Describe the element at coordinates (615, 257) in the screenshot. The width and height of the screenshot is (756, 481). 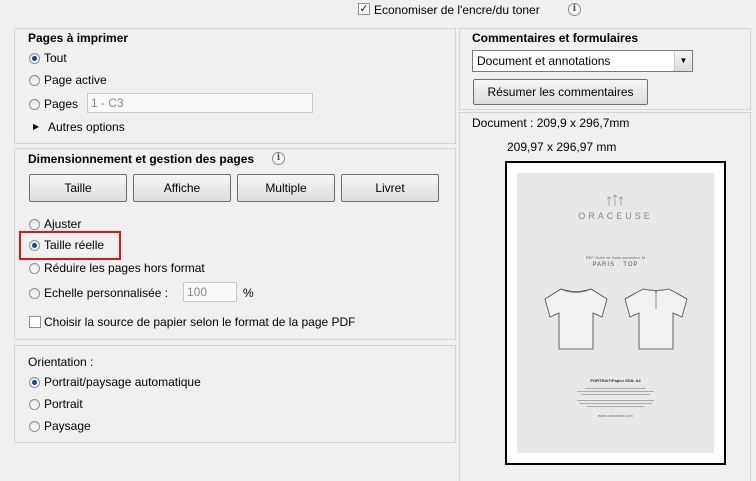
I see `pattern-ref: REF. Robe de l'acte communo. M` at that location.